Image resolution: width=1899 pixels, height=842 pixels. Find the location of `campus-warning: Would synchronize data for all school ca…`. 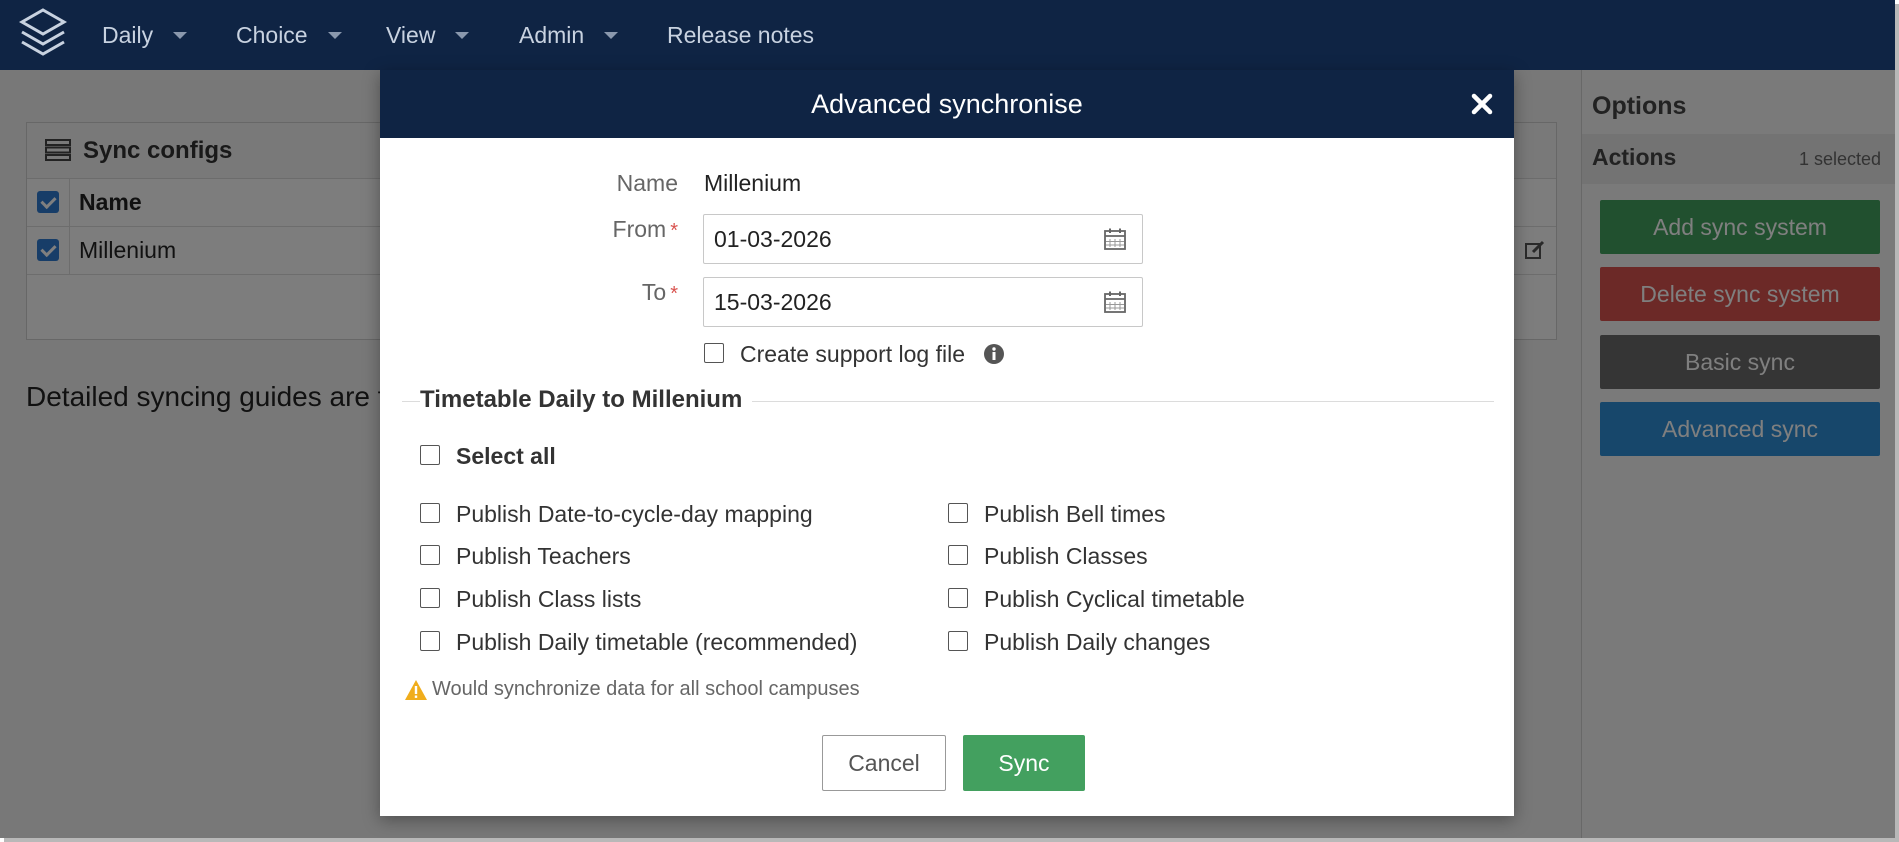

campus-warning: Would synchronize data for all school ca… is located at coordinates (632, 689).